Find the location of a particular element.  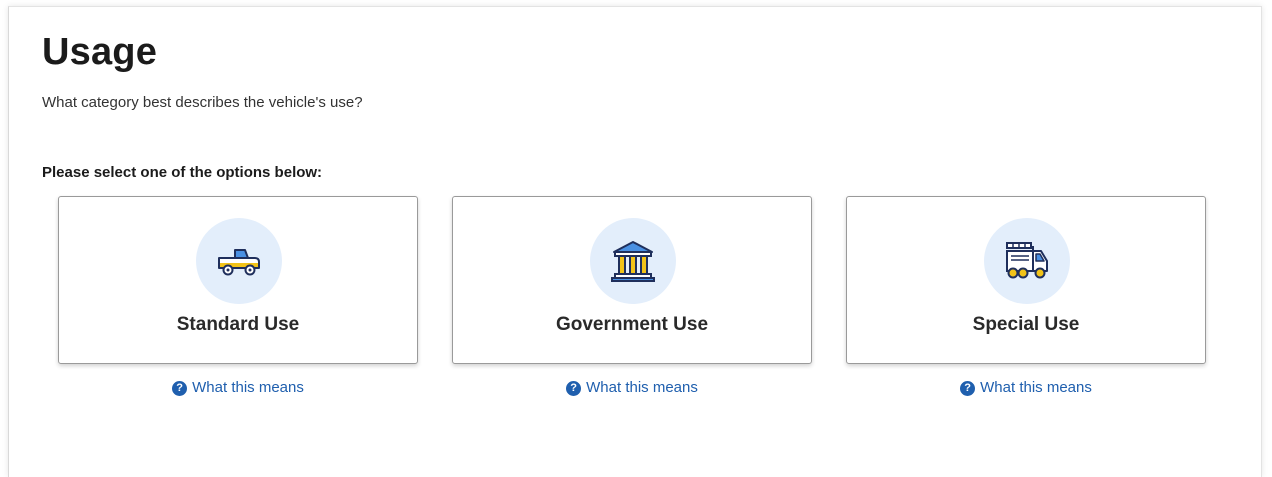

option-label: Special Use is located at coordinates (1026, 324).